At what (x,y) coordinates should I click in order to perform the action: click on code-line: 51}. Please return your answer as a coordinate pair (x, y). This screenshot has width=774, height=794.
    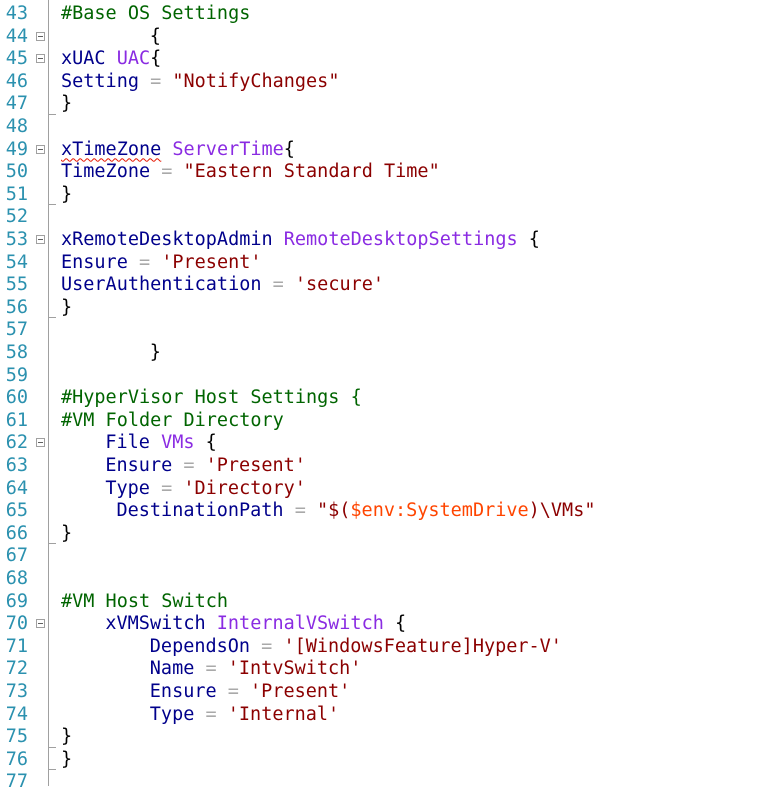
    Looking at the image, I should click on (387, 195).